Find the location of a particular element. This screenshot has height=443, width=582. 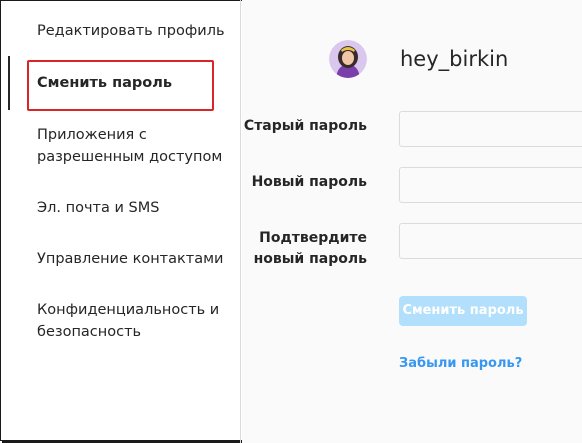

sidebar-item-email-sms: Эл. почта и SMS is located at coordinates (134, 208).